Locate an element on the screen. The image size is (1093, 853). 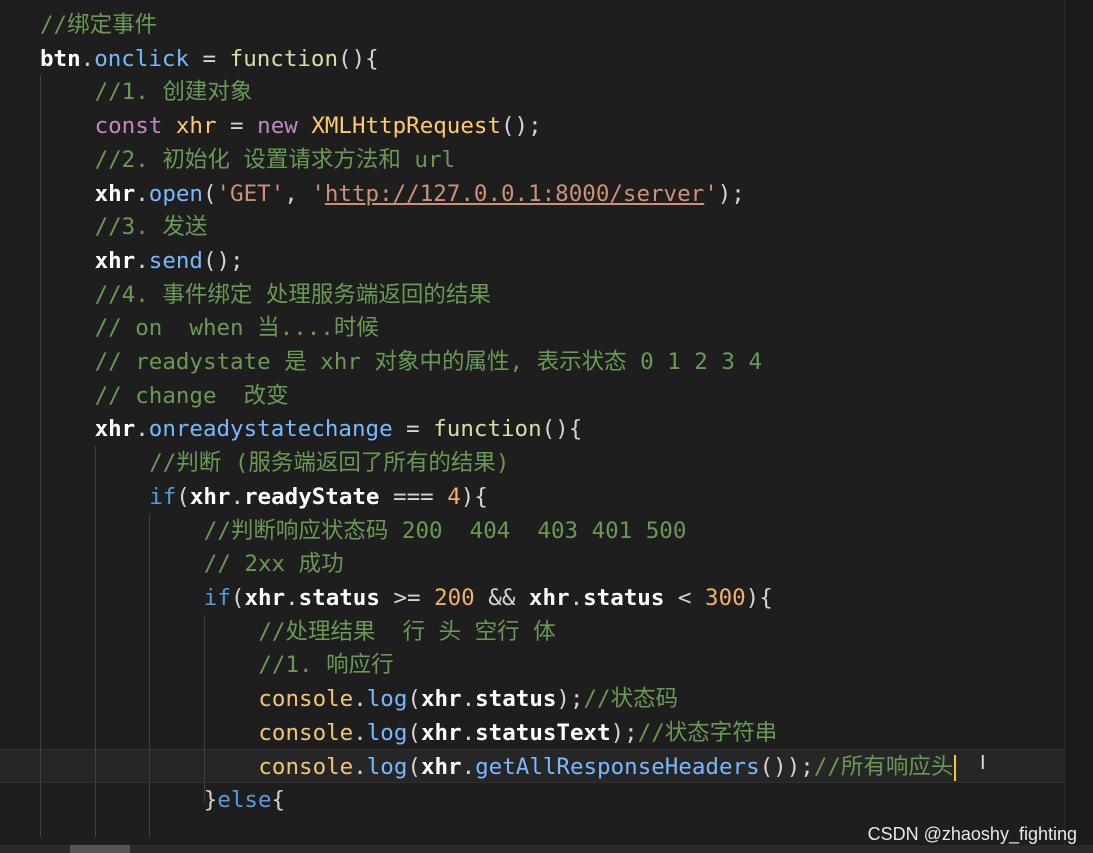
code-token: //1. 创建对象 is located at coordinates (173, 92).